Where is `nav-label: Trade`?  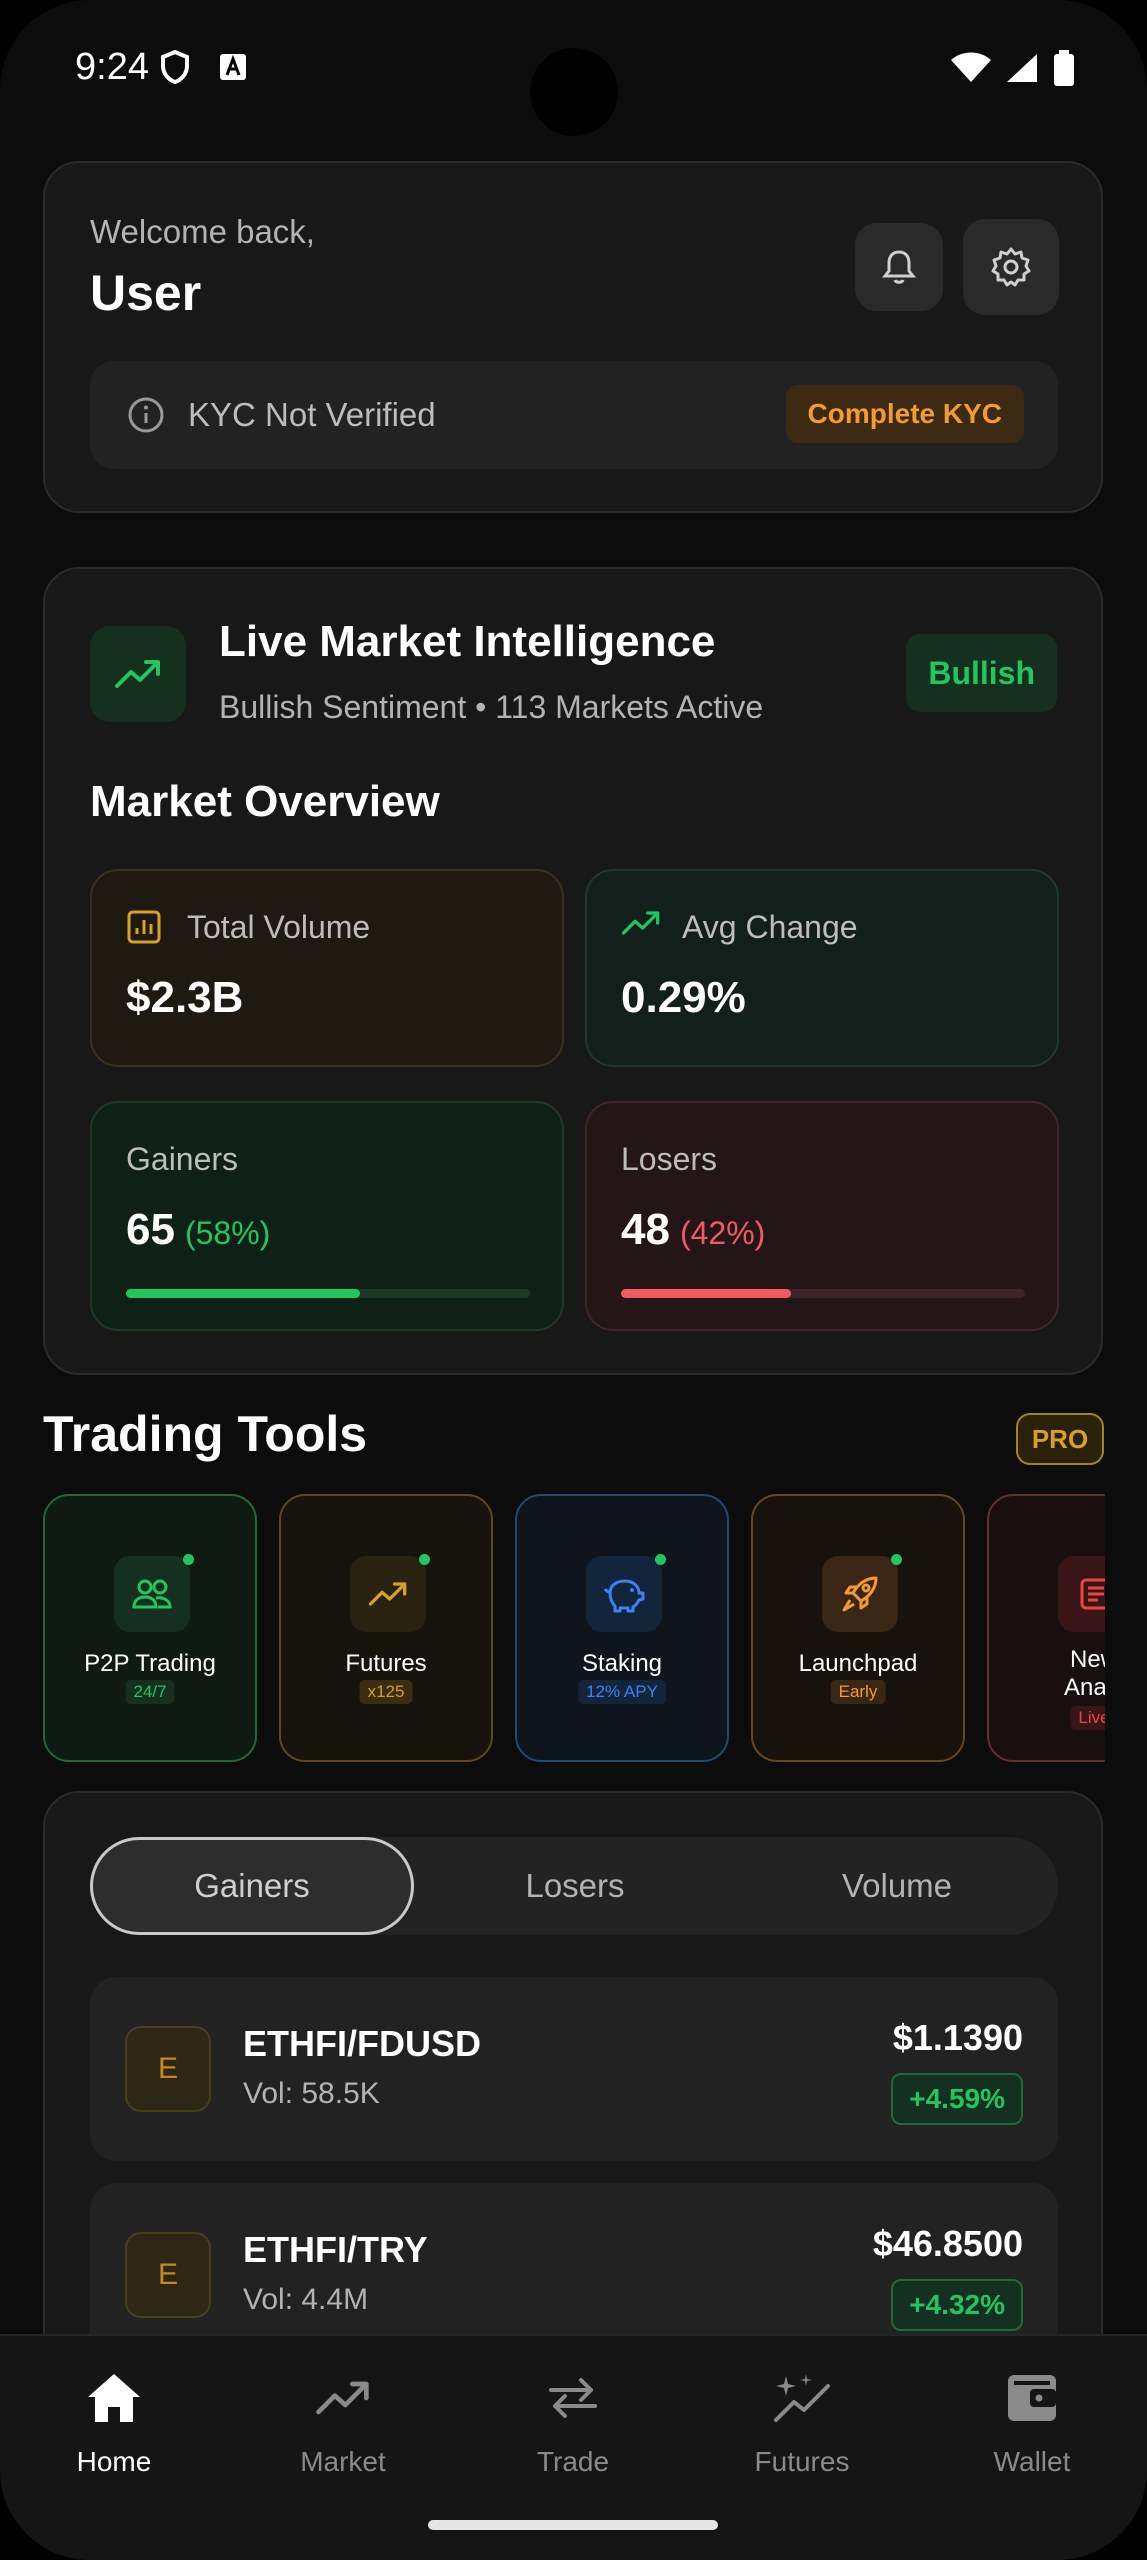
nav-label: Trade is located at coordinates (573, 2461).